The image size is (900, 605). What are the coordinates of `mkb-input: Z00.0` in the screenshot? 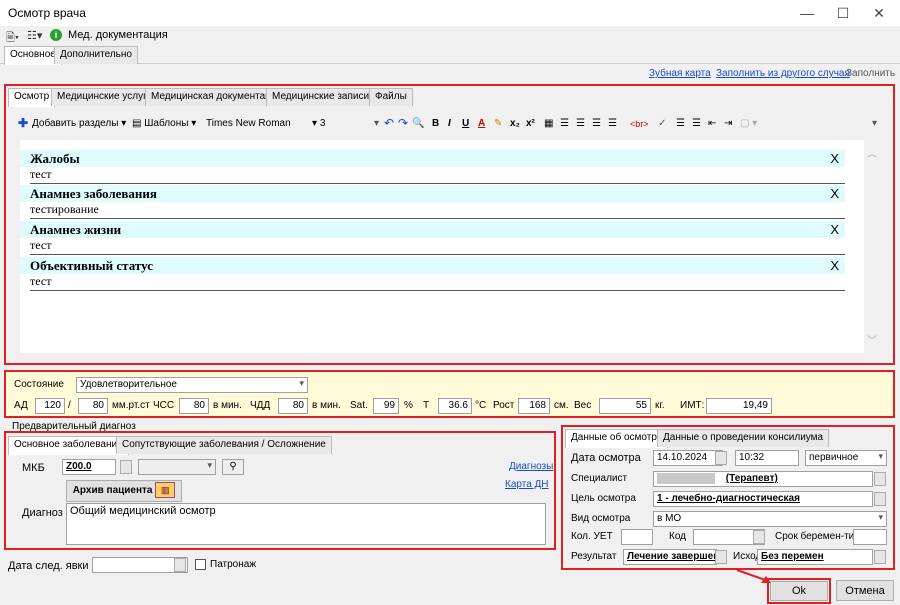 It's located at (89, 467).